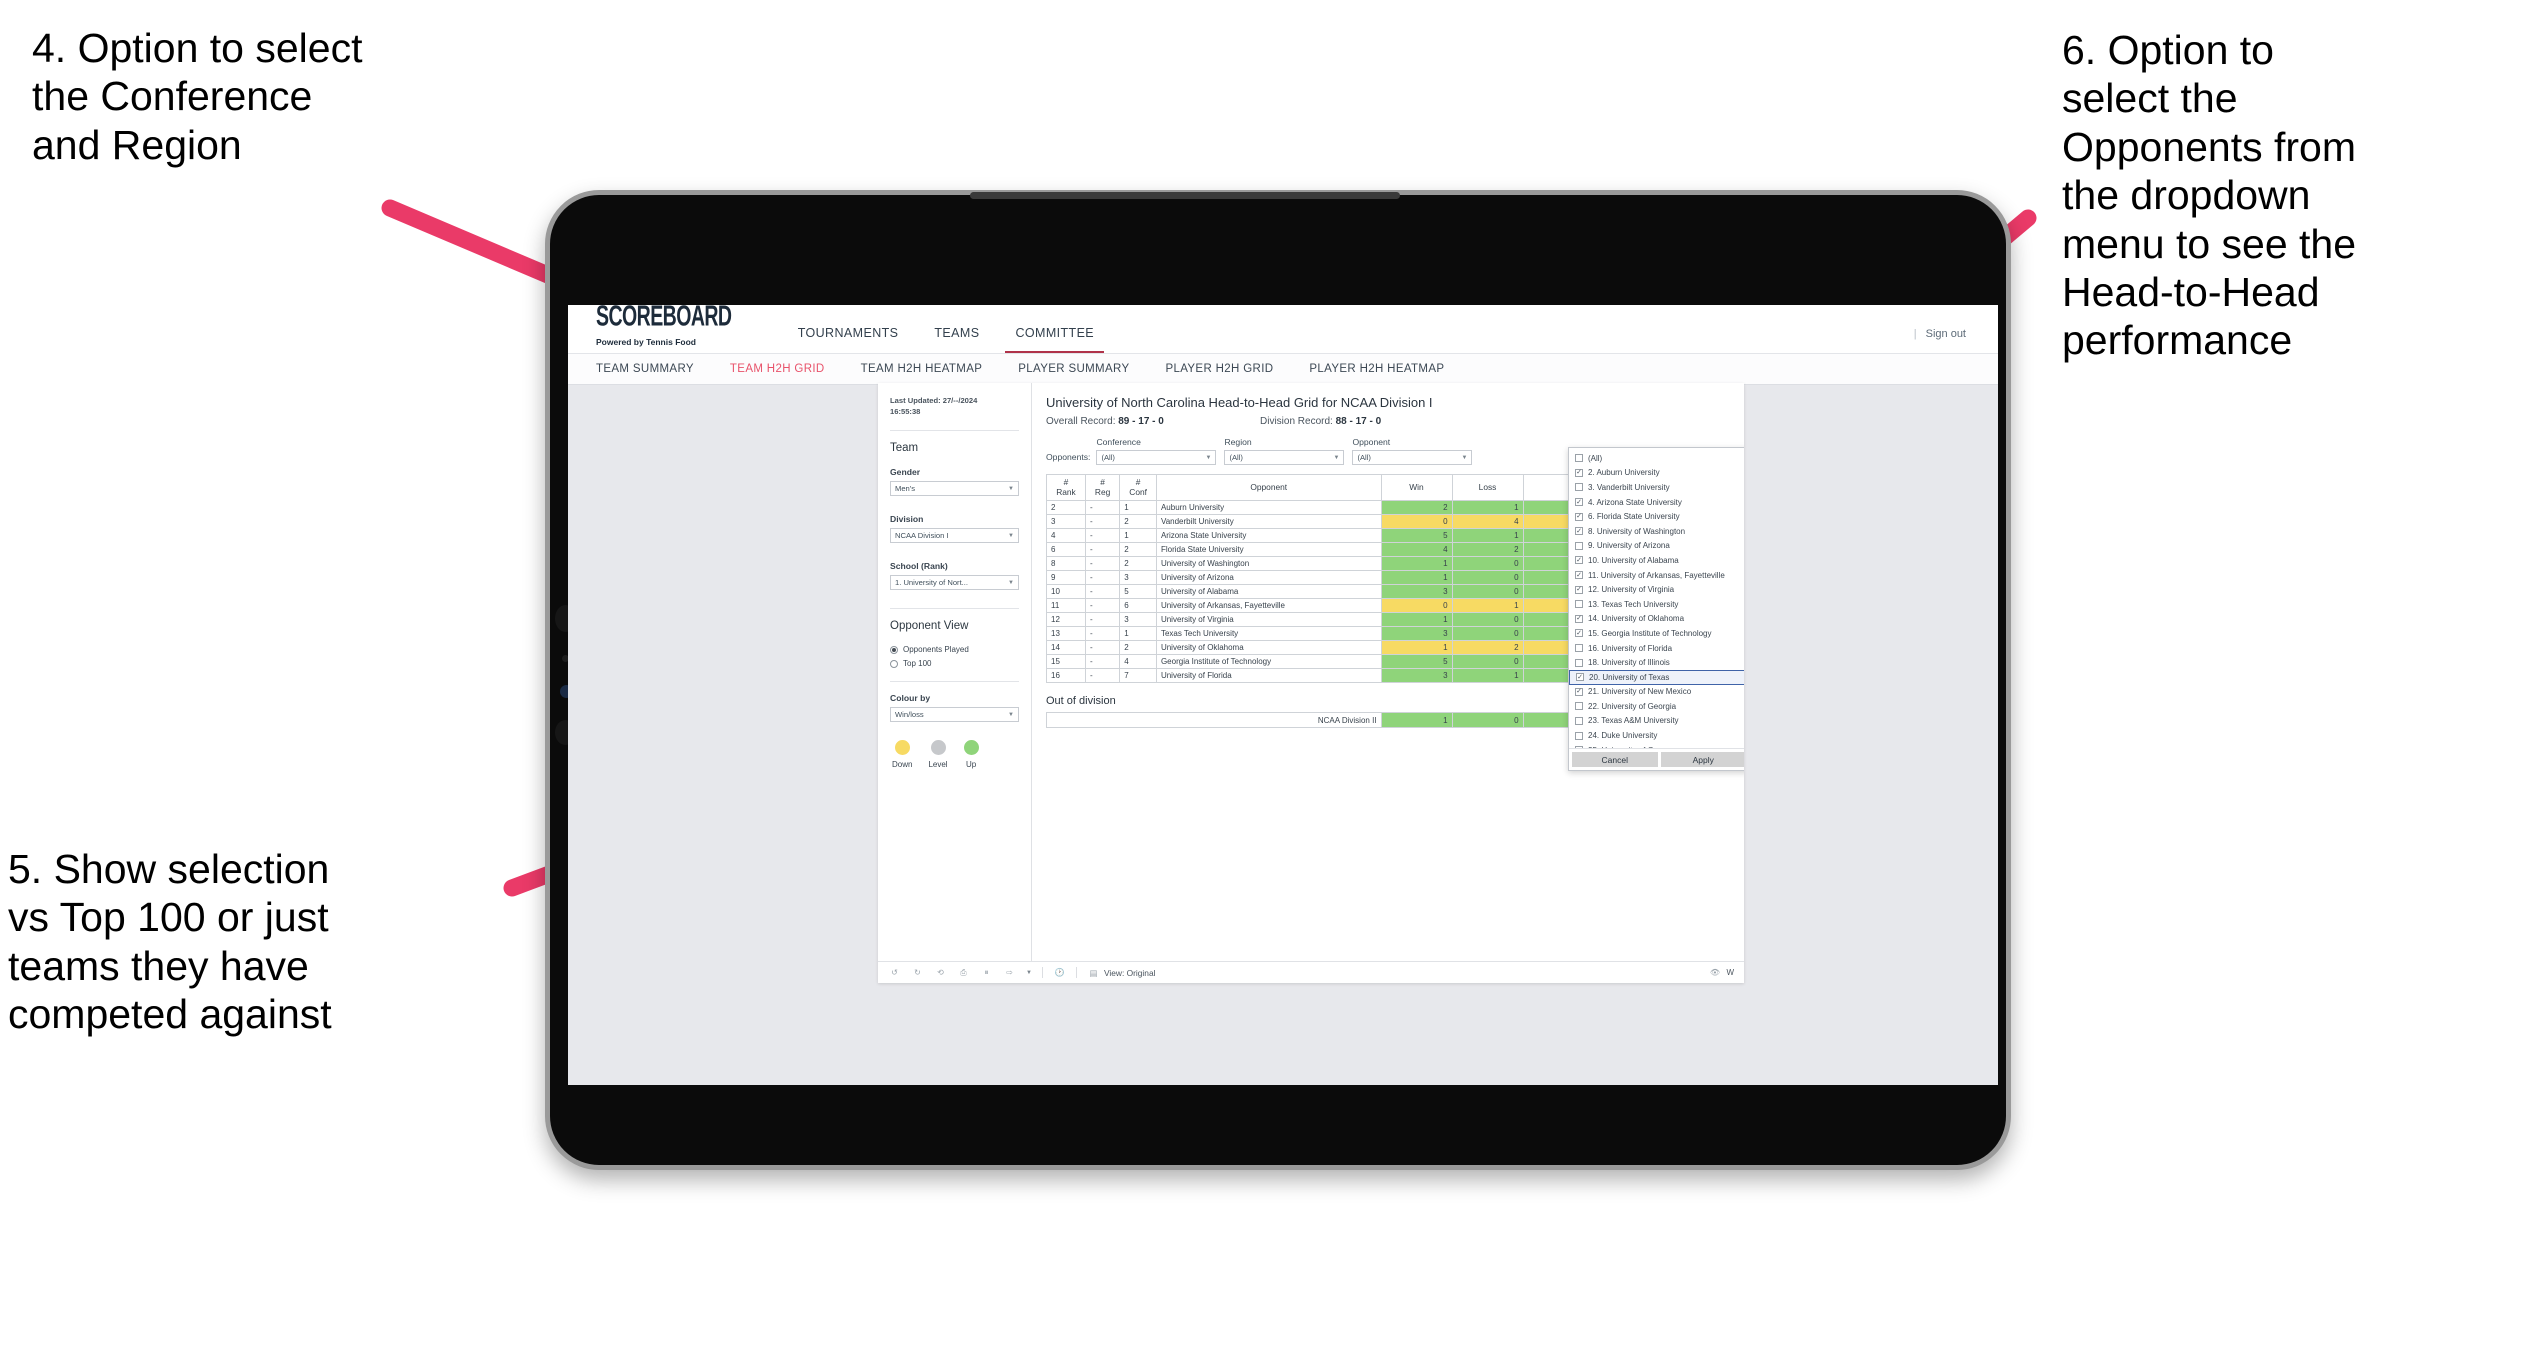  What do you see at coordinates (1656, 516) in the screenshot?
I see `dropdown-item: ✓ 6. Florida State University` at bounding box center [1656, 516].